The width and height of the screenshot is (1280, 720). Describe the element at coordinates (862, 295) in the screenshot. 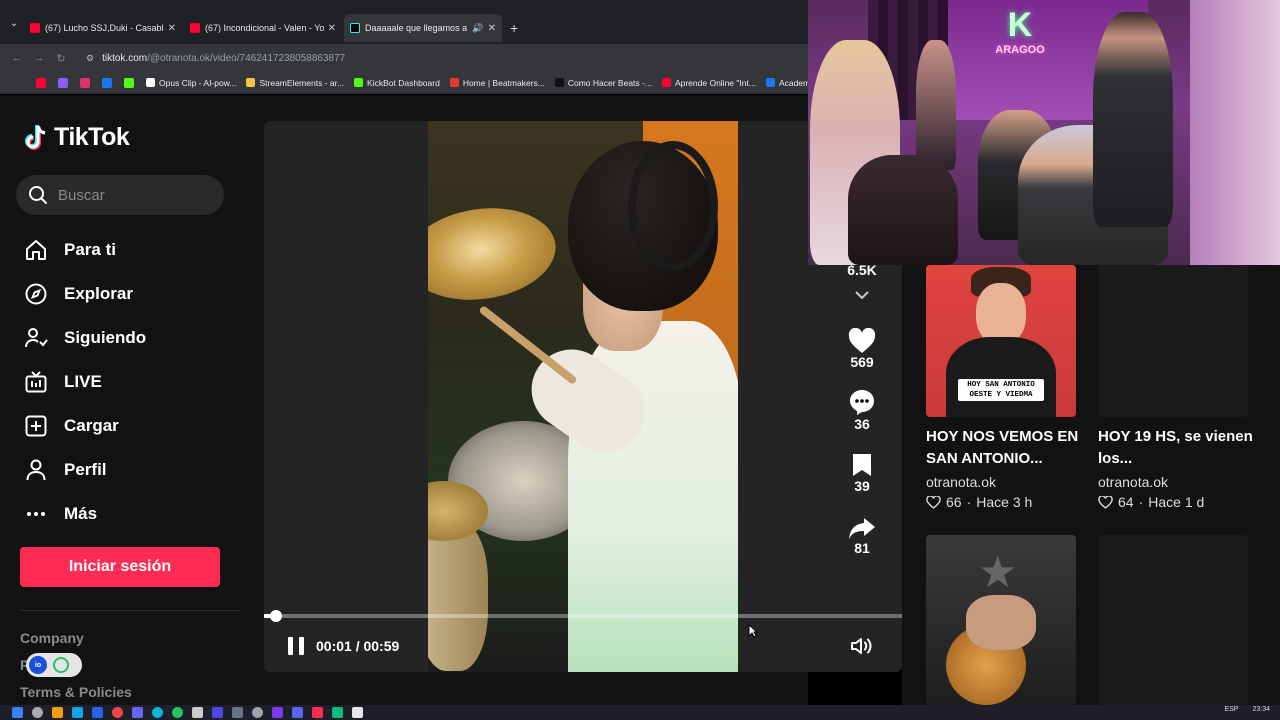

I see `chevron-down-icon` at that location.